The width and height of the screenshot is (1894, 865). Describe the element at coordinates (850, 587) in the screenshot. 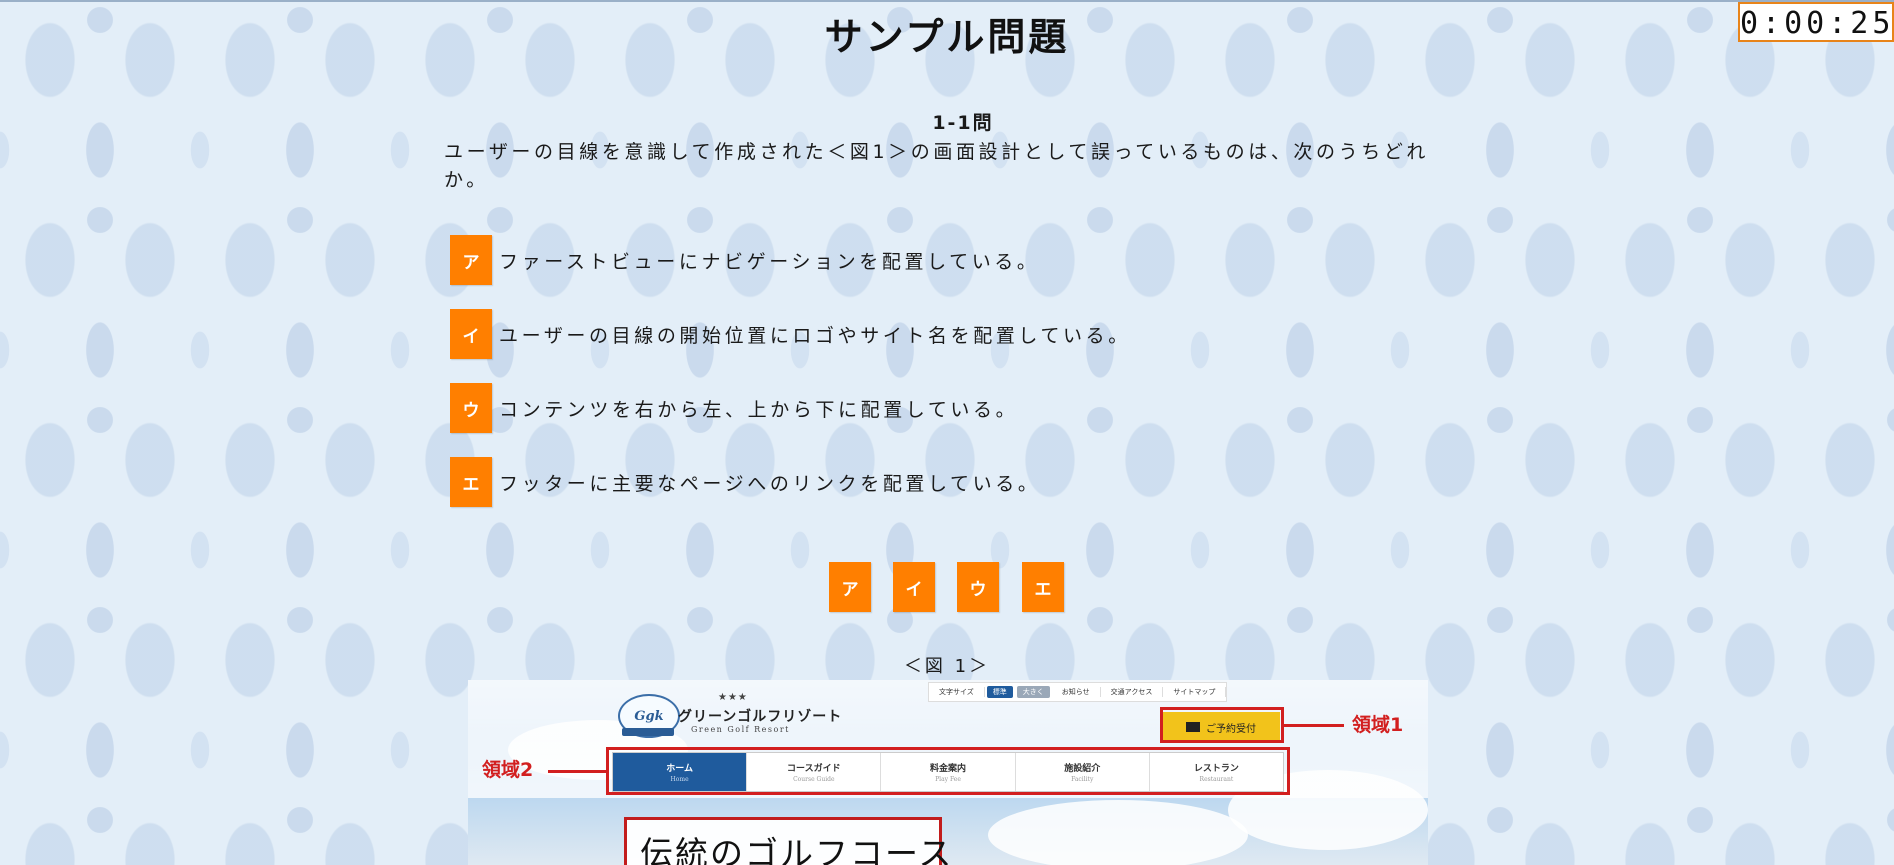

I see `answer-button-a: ア` at that location.